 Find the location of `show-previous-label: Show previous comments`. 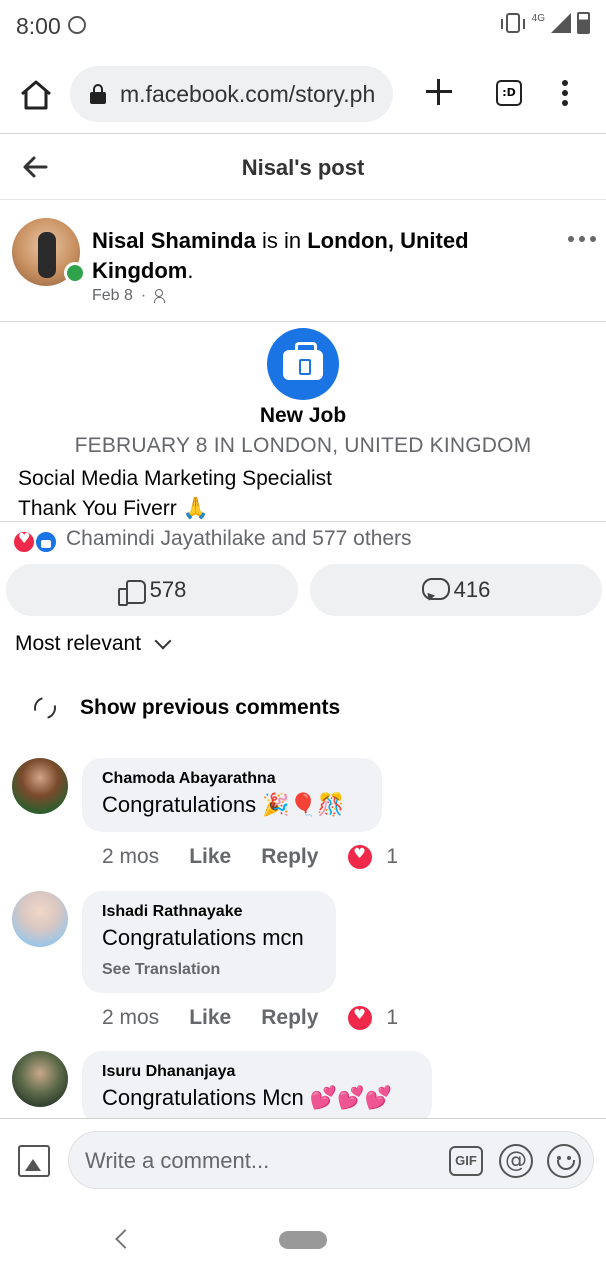

show-previous-label: Show previous comments is located at coordinates (210, 707).